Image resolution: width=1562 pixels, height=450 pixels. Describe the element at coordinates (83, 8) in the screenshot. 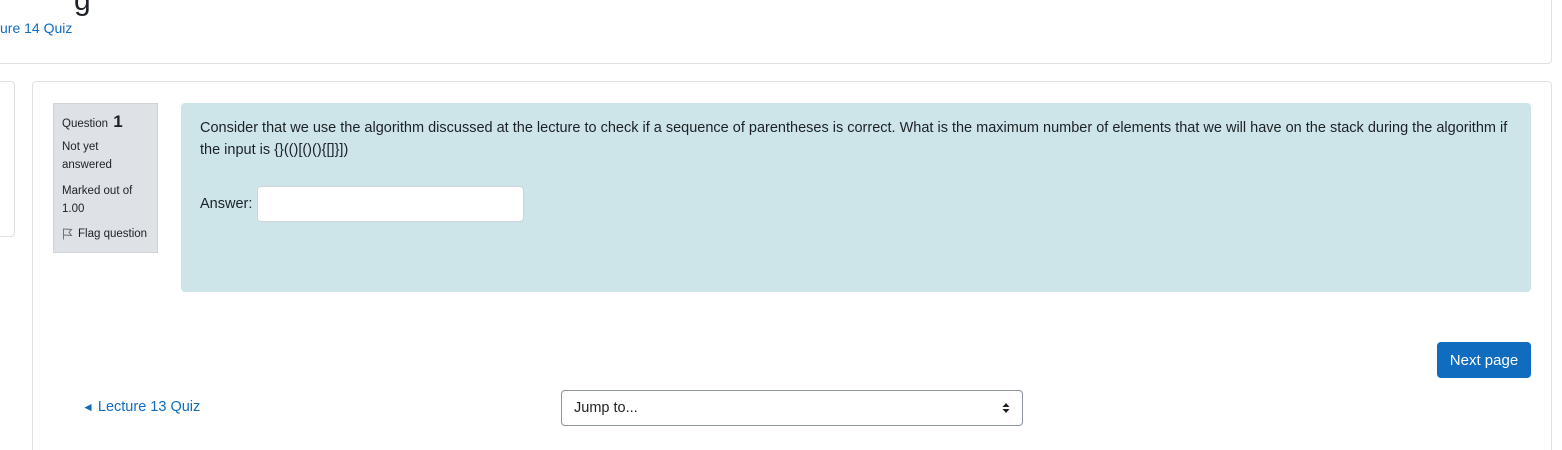

I see `page-title: g` at that location.